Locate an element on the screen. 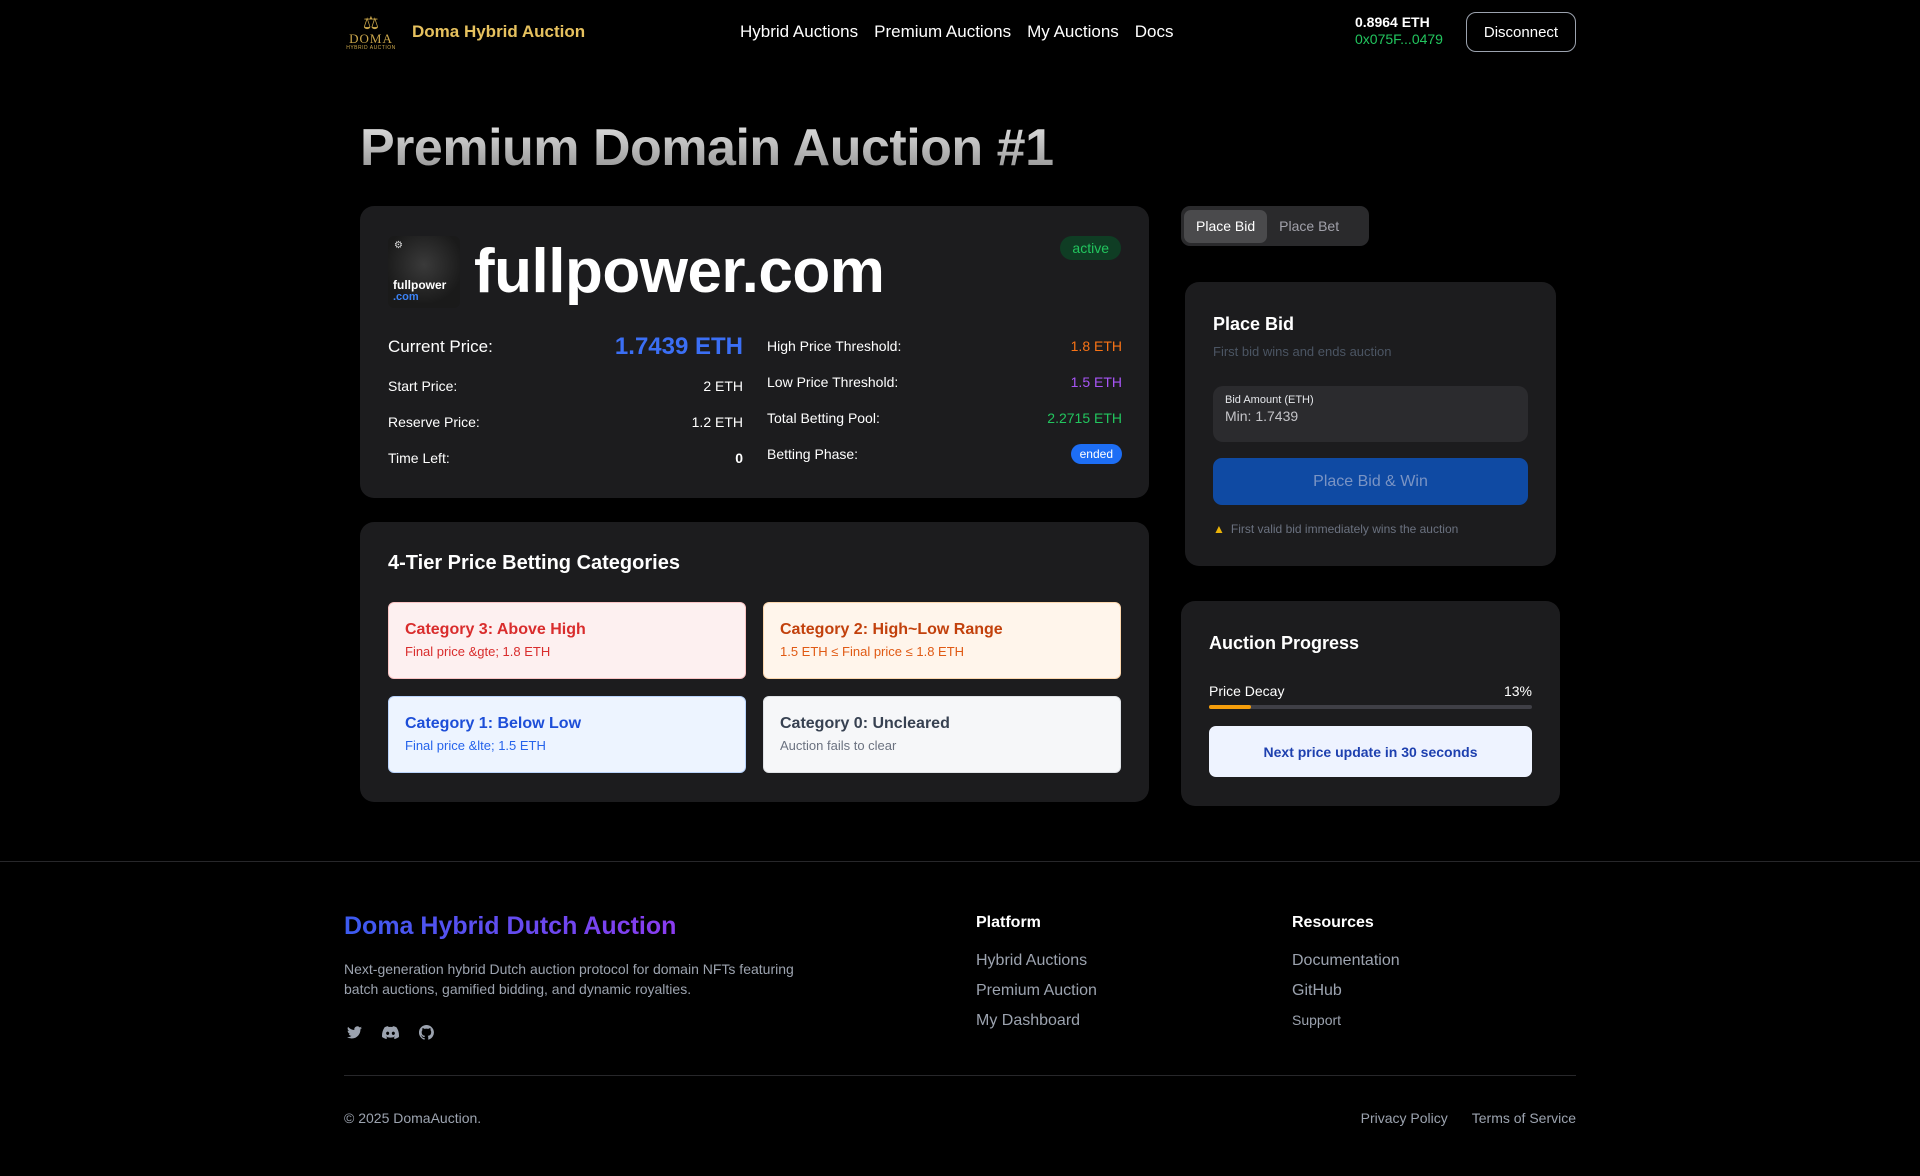 The width and height of the screenshot is (1920, 1176). footer-link-my-dashboard: My Dashboard is located at coordinates (1036, 1021).